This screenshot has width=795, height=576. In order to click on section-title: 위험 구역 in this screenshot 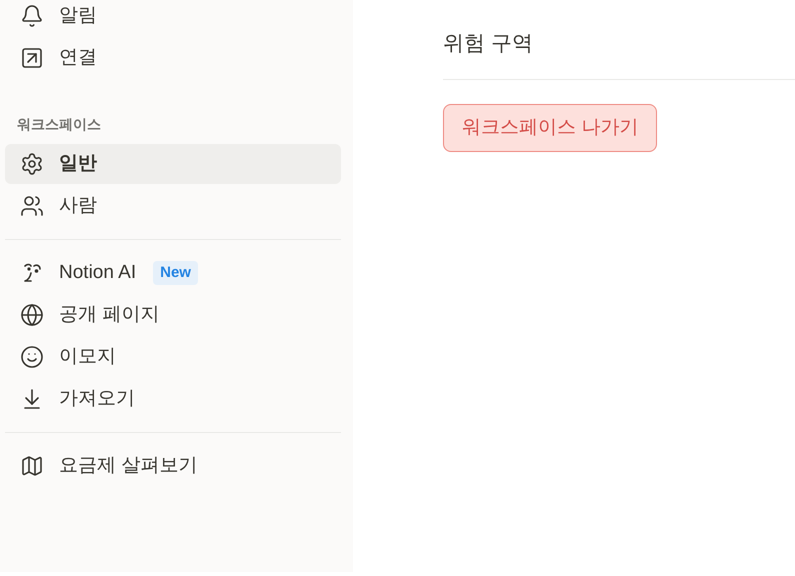, I will do `click(488, 44)`.